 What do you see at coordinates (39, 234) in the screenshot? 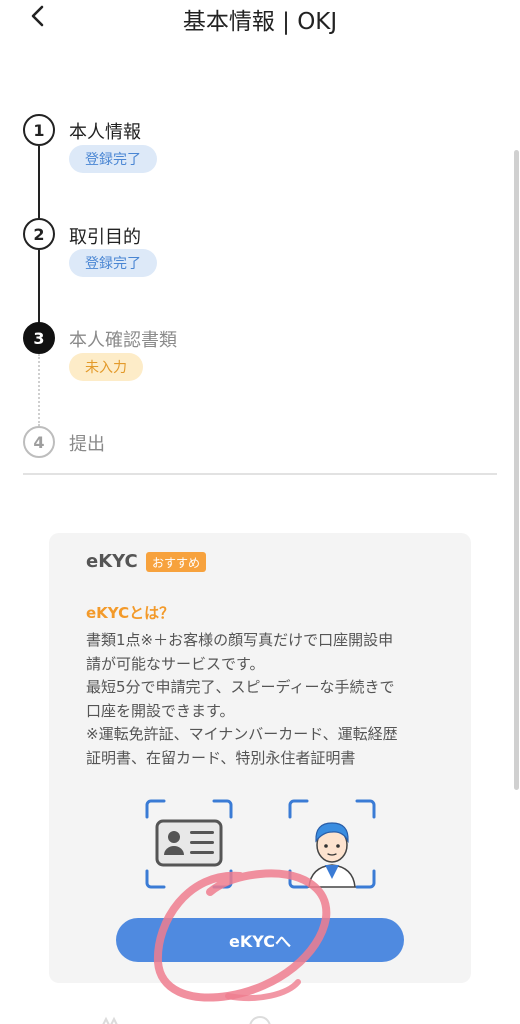
I see `step-number: 2` at bounding box center [39, 234].